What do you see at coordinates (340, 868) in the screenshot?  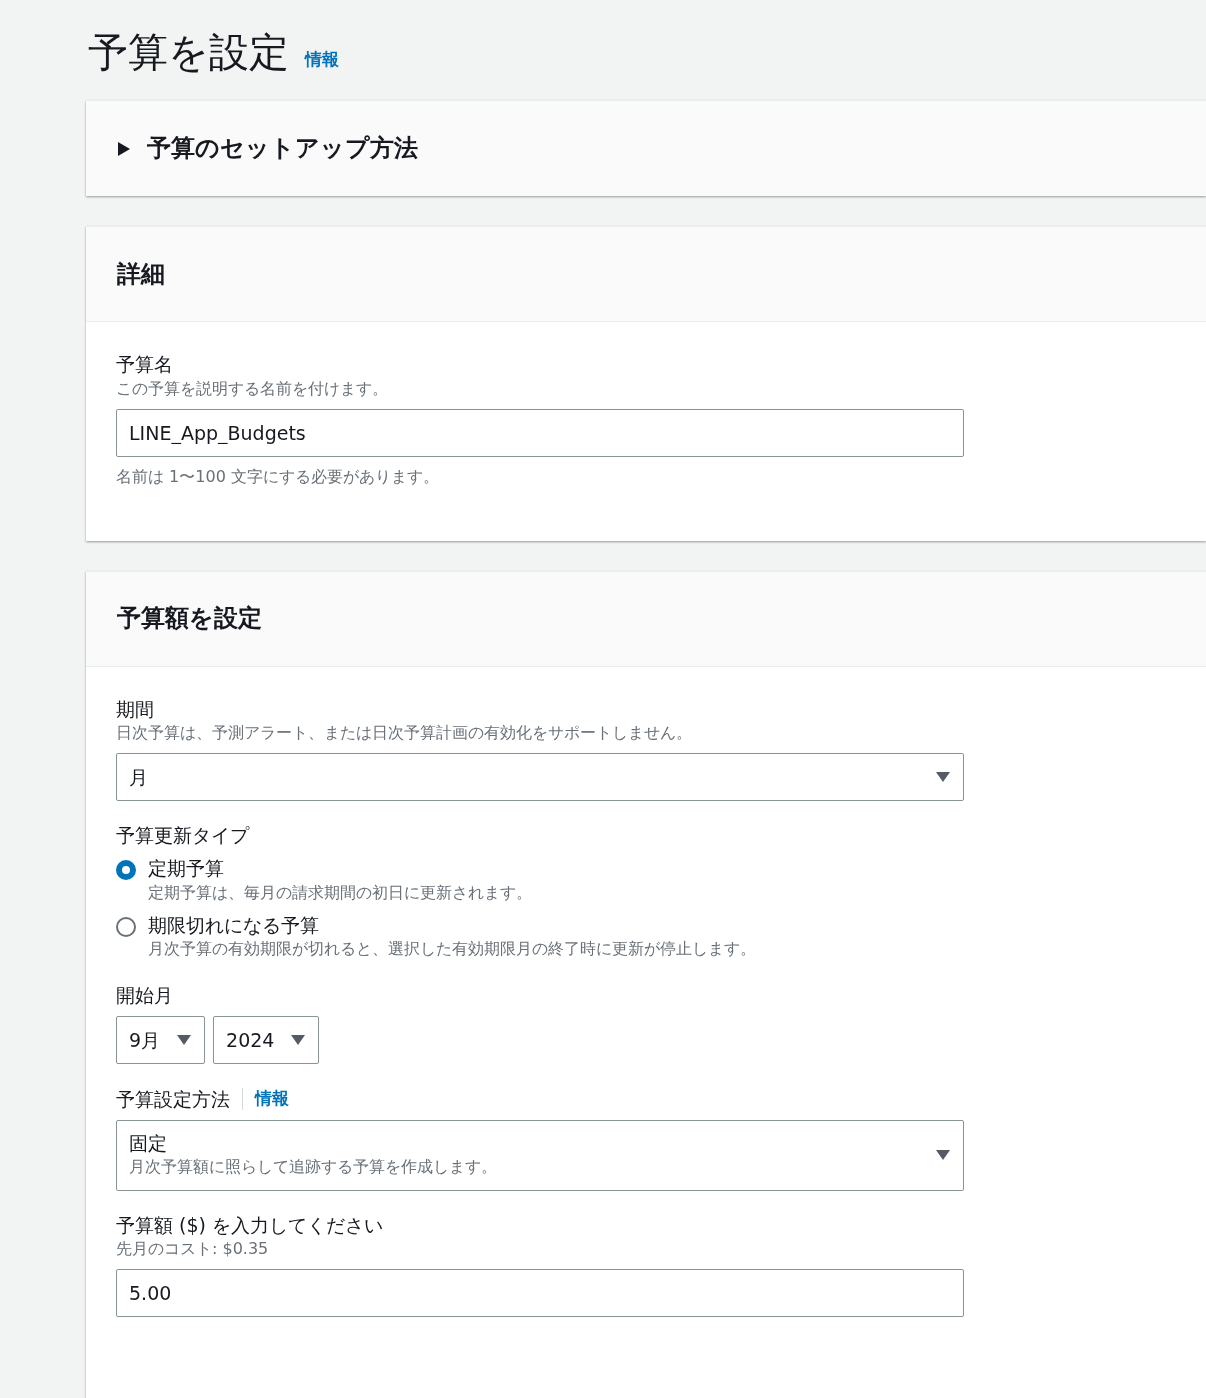 I see `radio-label: 定期予算` at bounding box center [340, 868].